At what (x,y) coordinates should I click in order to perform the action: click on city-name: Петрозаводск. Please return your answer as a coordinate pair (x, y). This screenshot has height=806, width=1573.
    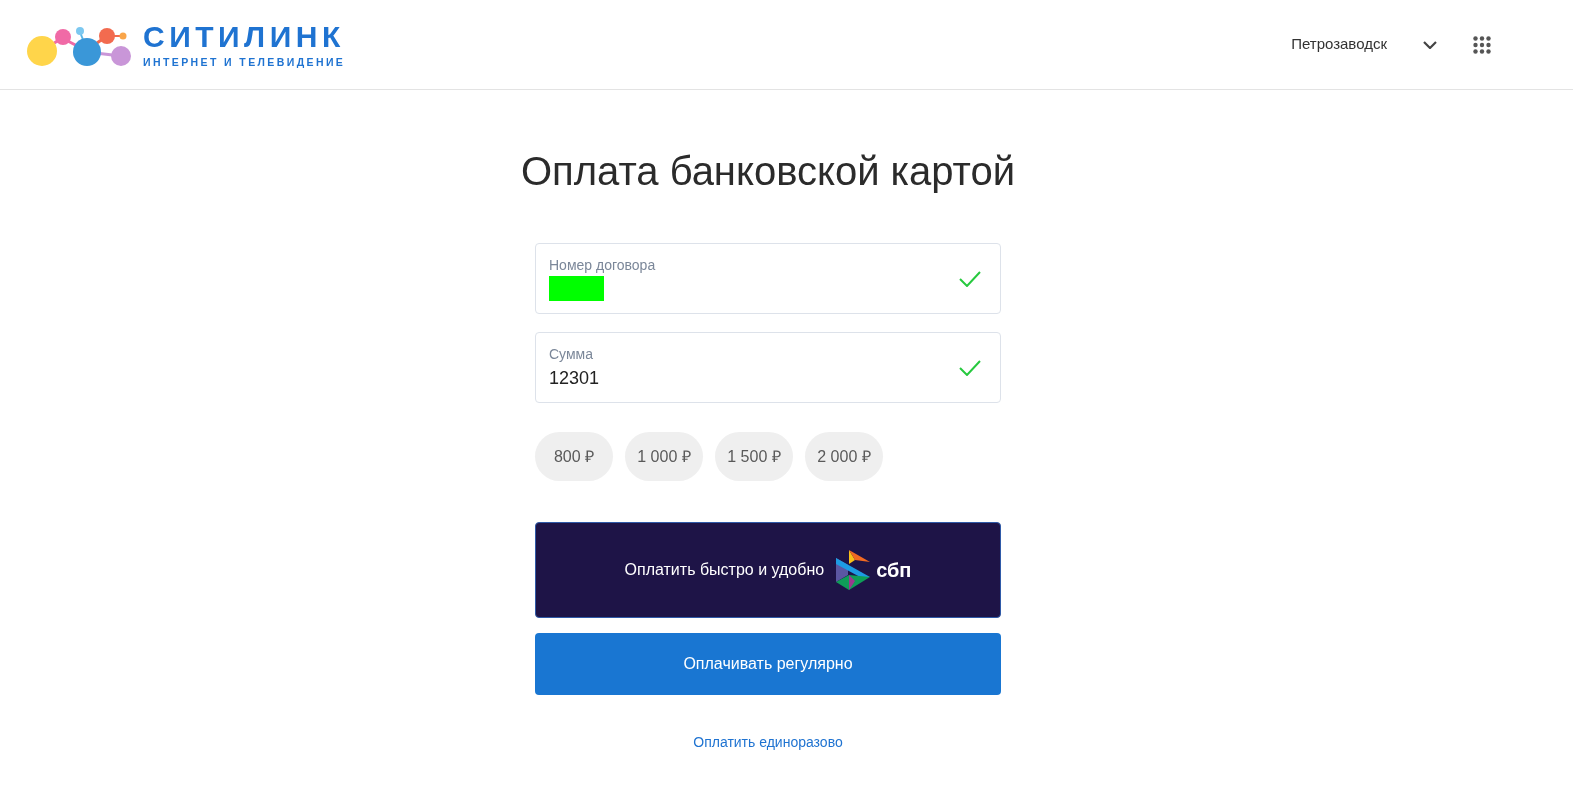
    Looking at the image, I should click on (1339, 44).